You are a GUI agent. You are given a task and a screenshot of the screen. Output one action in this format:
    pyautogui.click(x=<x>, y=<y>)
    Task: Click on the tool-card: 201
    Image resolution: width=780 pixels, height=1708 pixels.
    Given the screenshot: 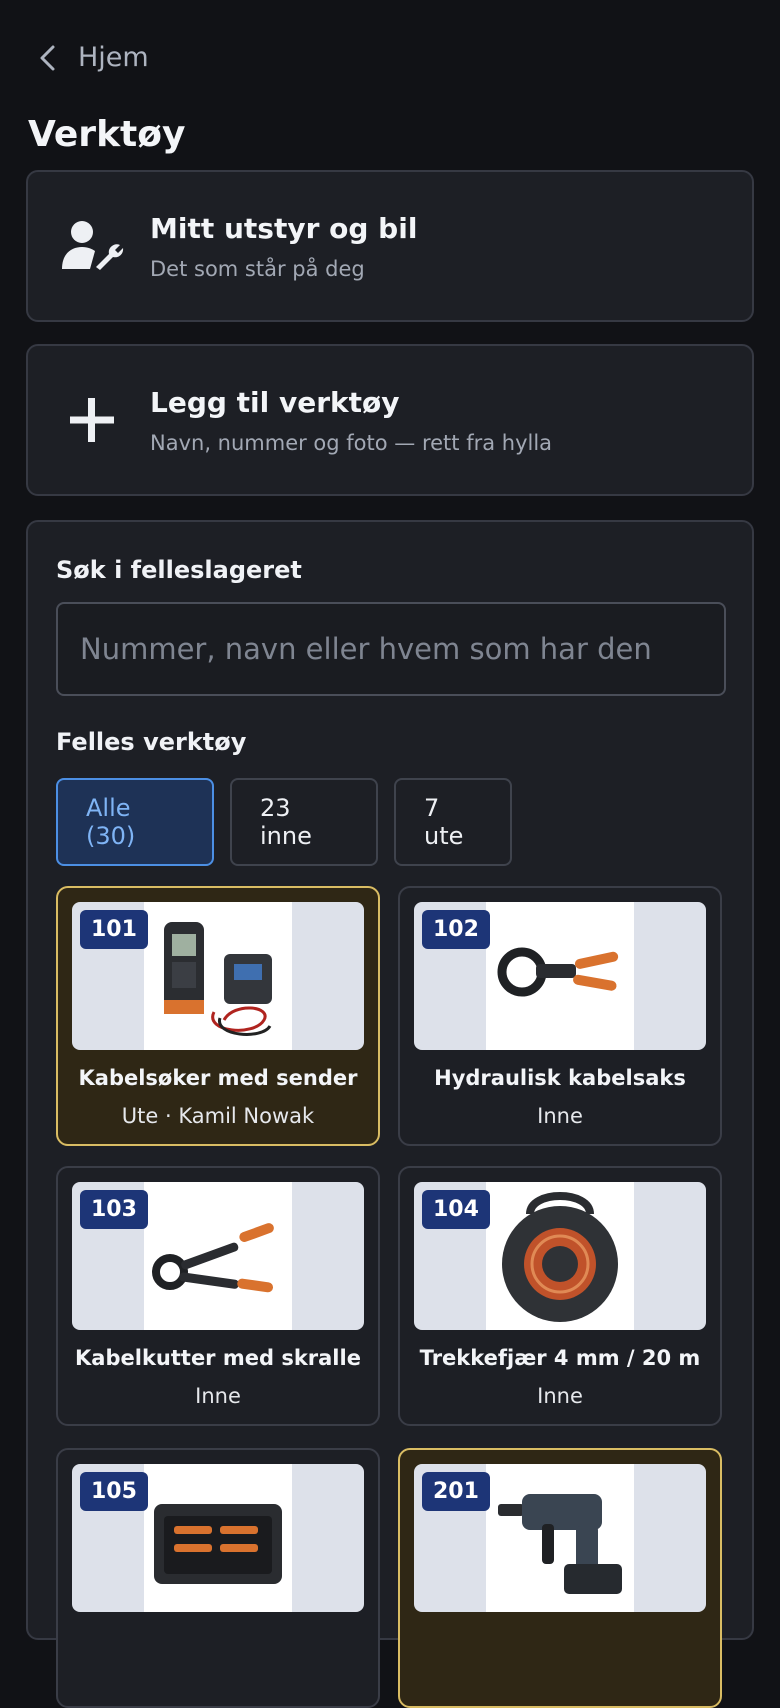 What is the action you would take?
    pyautogui.click(x=560, y=1578)
    